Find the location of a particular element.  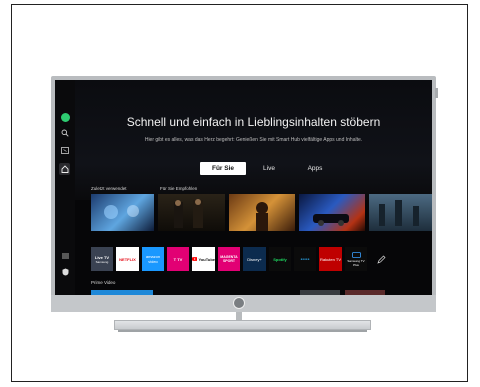

app-netflix: NETFLIX is located at coordinates (127, 259).